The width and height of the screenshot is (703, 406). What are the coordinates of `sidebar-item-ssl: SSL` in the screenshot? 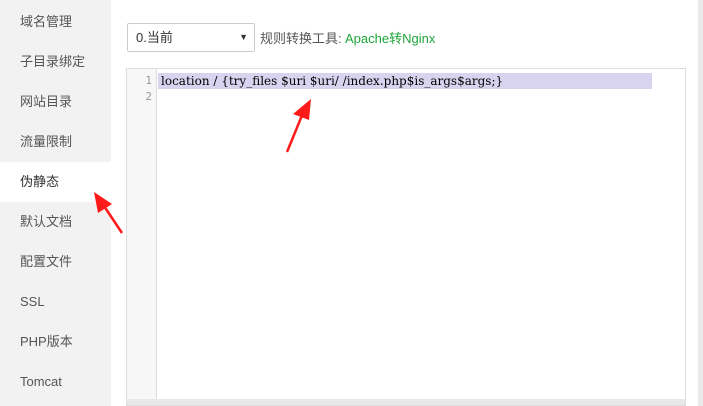 It's located at (55, 302).